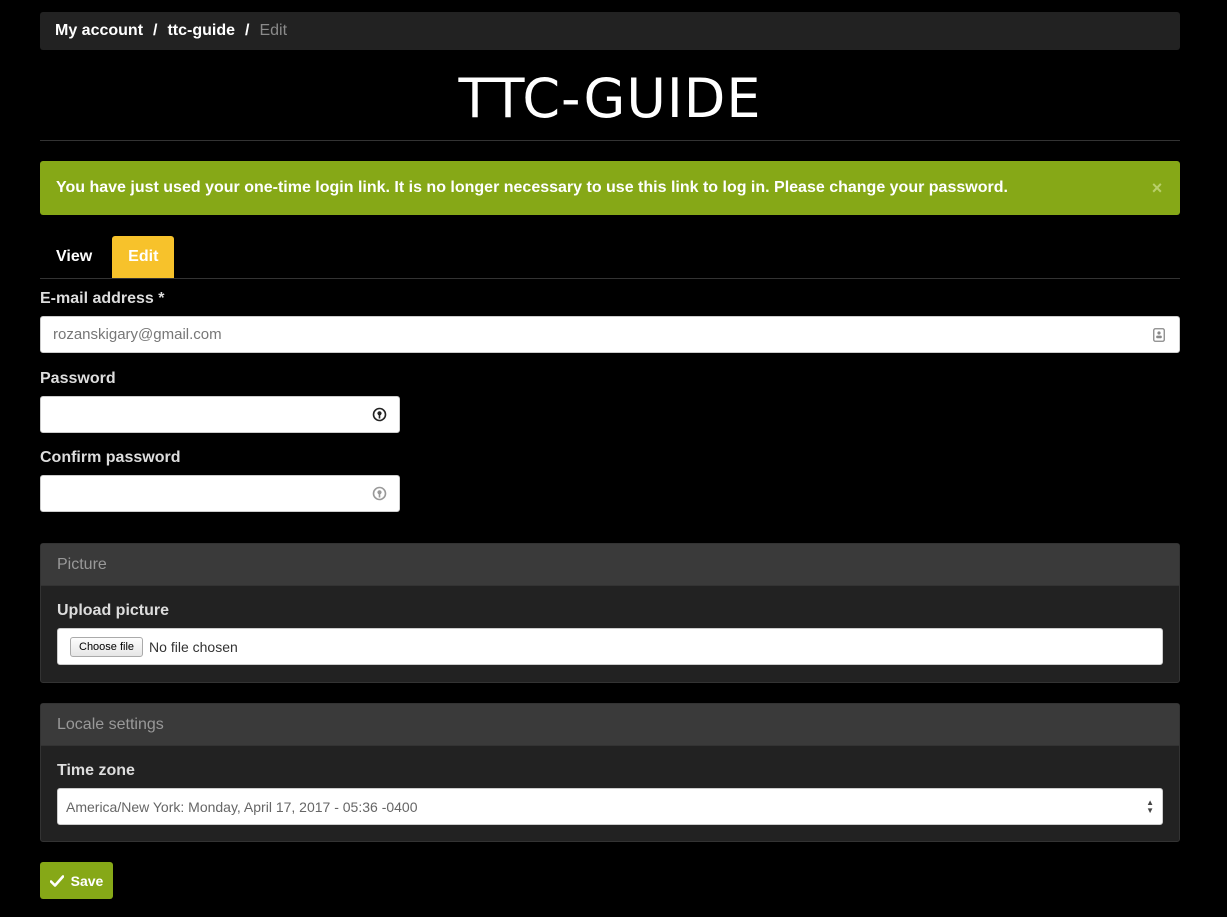  I want to click on locale-legend: Locale settings, so click(610, 725).